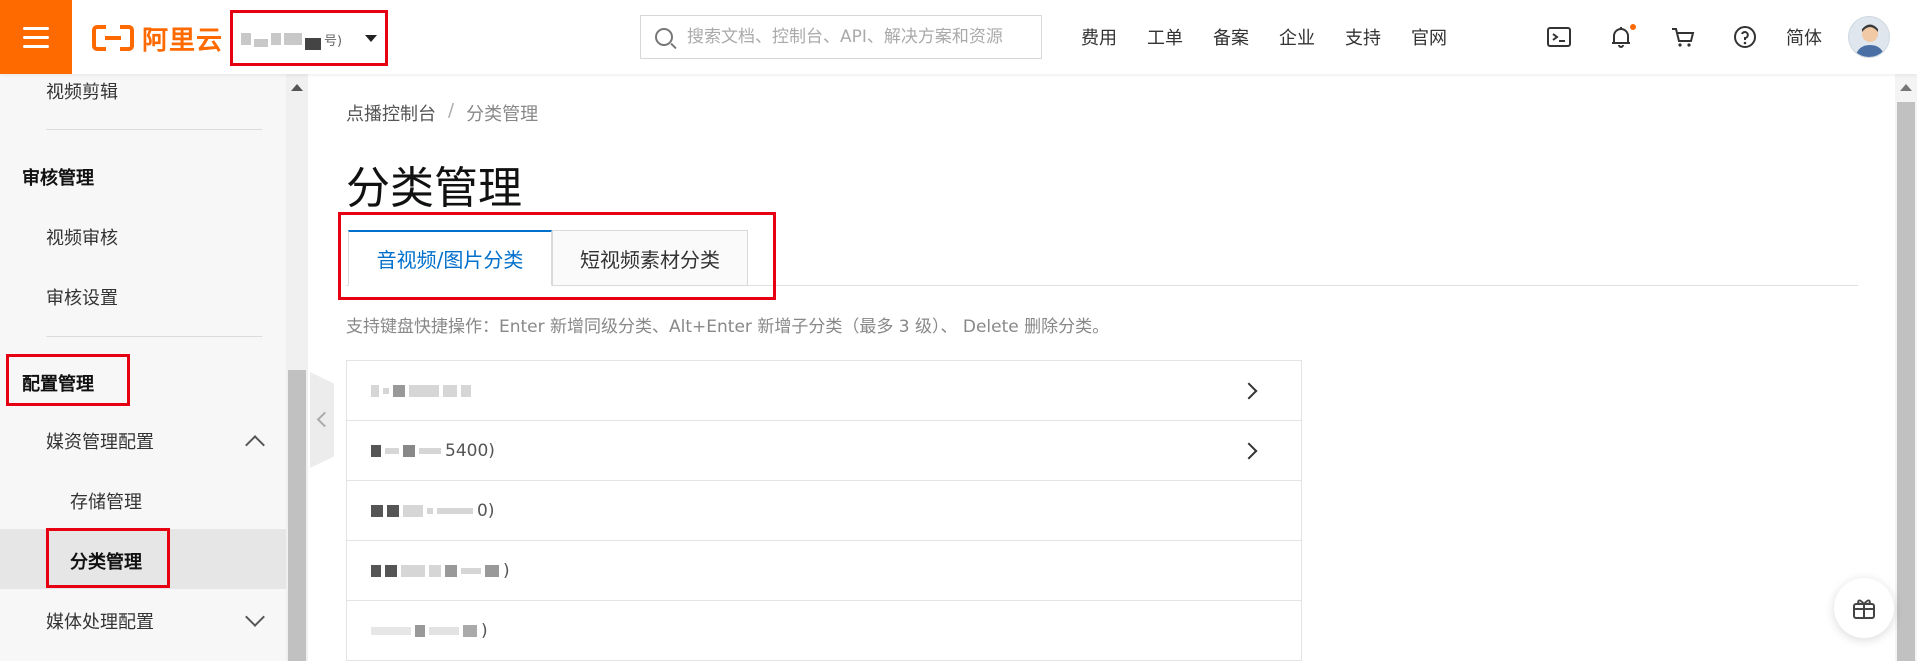 The width and height of the screenshot is (1917, 661). I want to click on nav-official-site: 官网, so click(1429, 37).